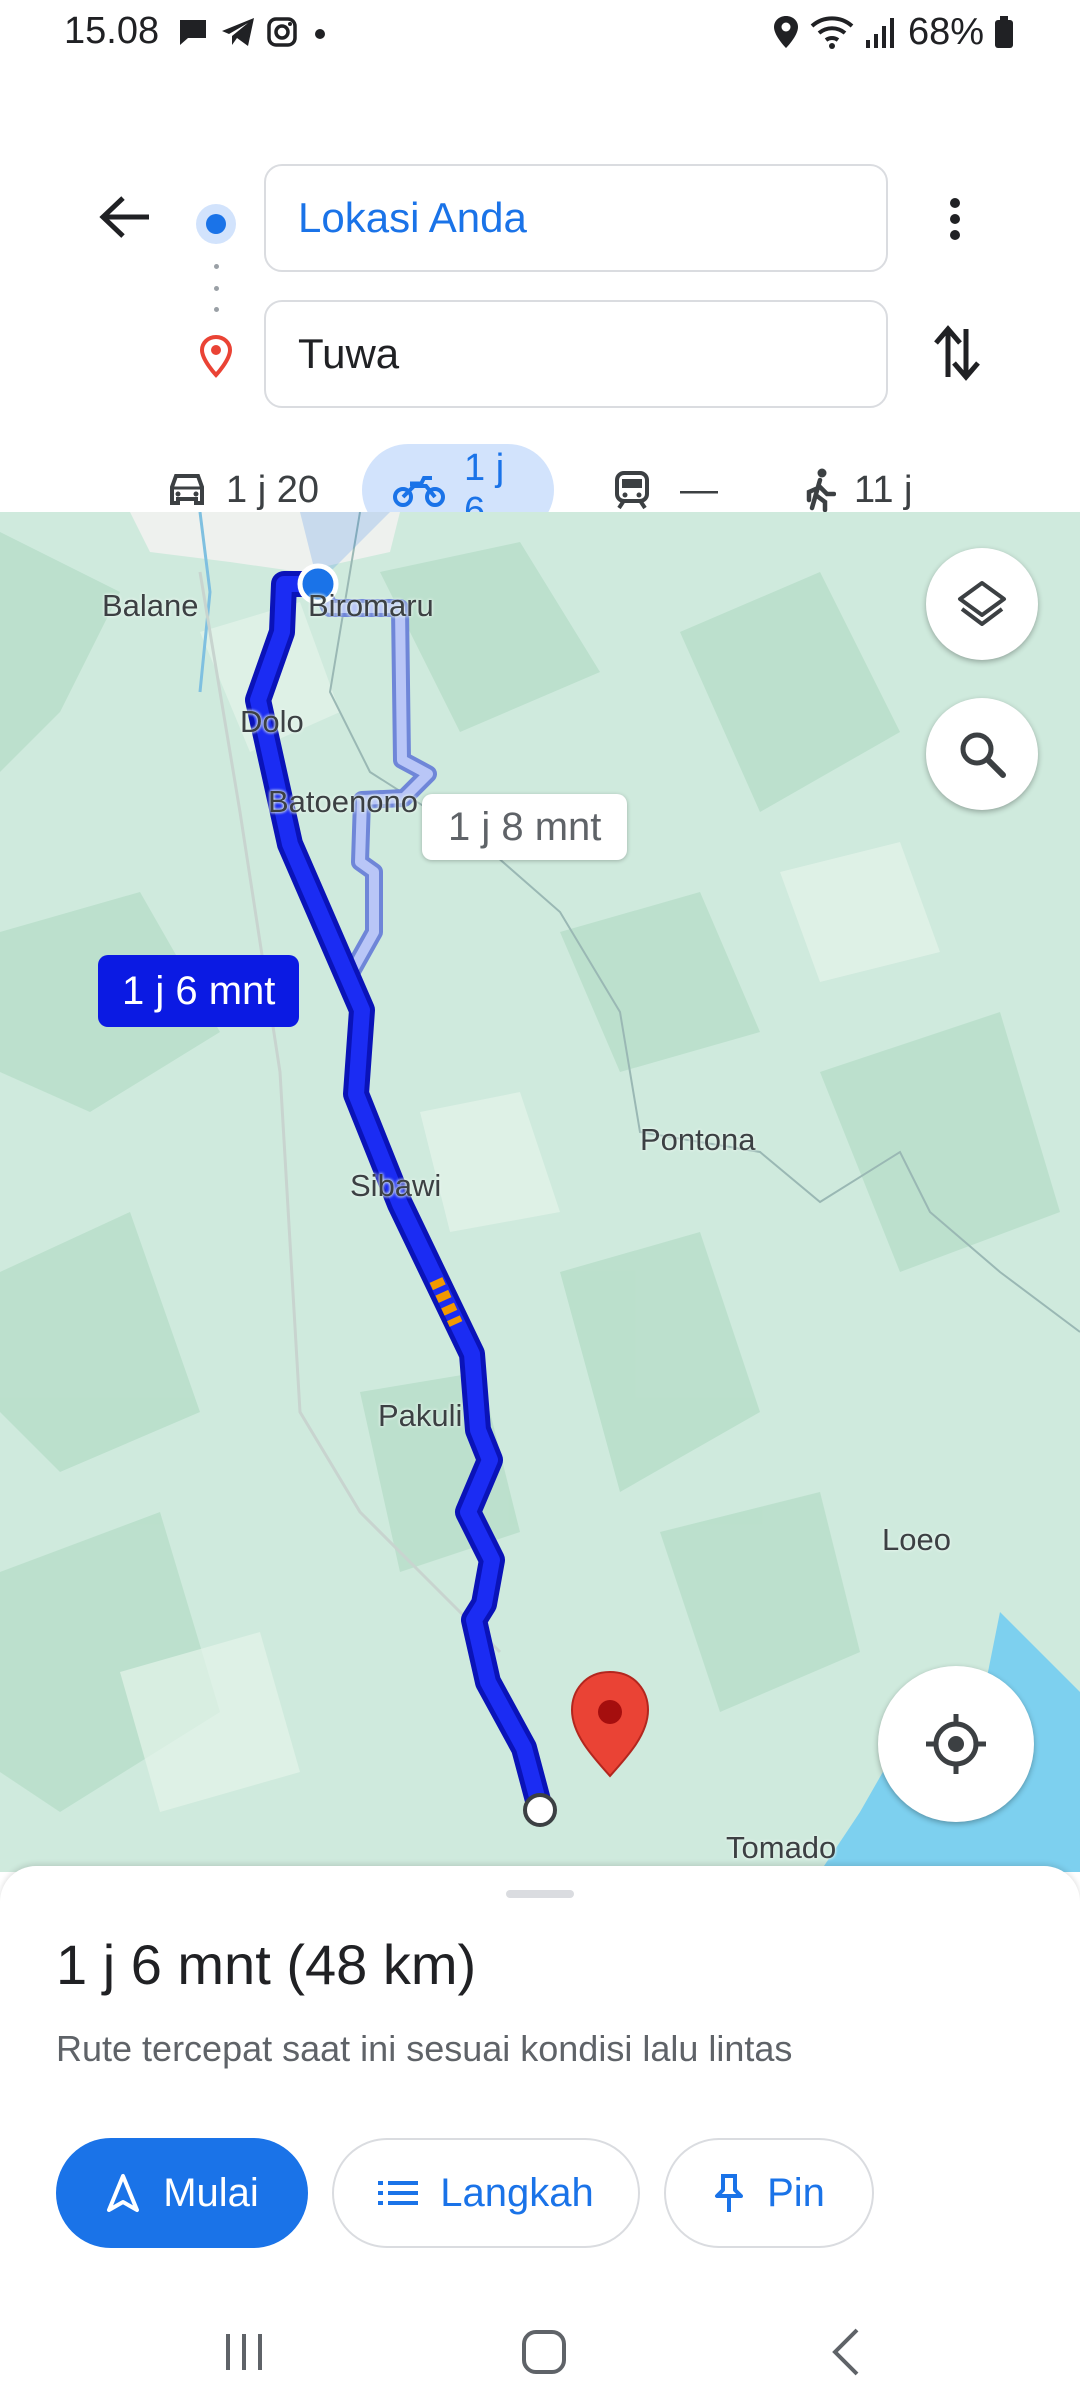 Image resolution: width=1080 pixels, height=2408 pixels. I want to click on search-icon, so click(983, 755).